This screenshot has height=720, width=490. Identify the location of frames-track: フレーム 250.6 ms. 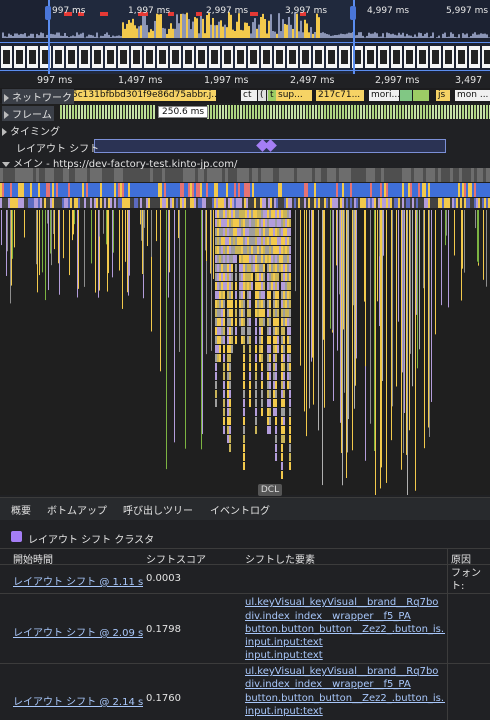
(245, 112).